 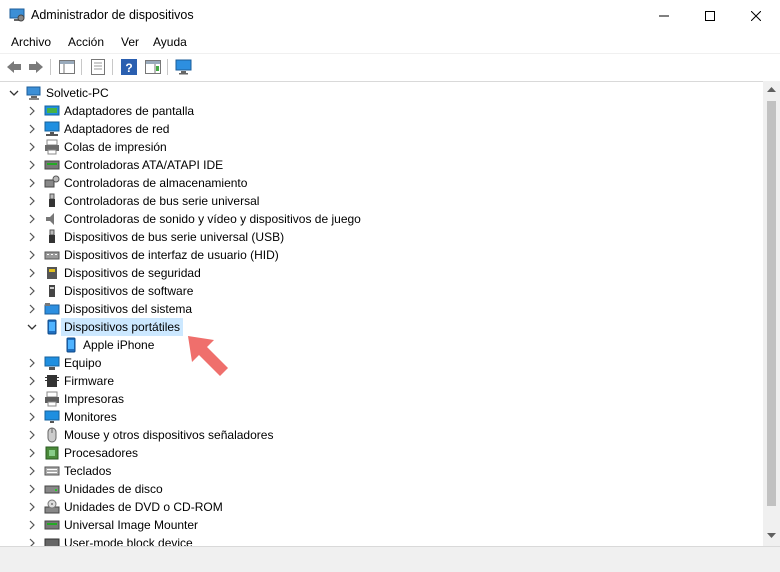 What do you see at coordinates (128, 541) in the screenshot?
I see `tree-node-label: User-mode block device` at bounding box center [128, 541].